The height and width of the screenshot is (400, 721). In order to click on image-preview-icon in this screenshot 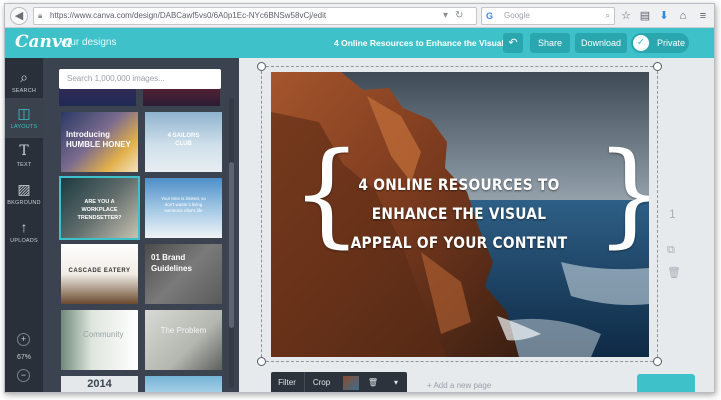, I will do `click(351, 383)`.